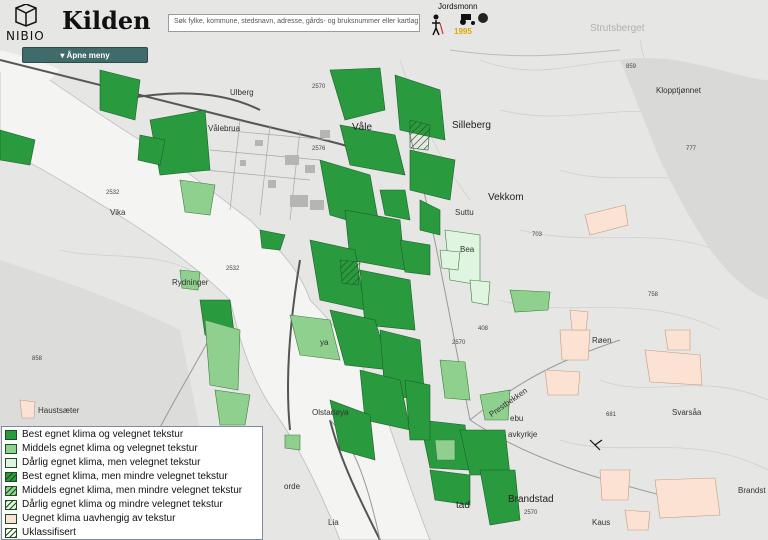  Describe the element at coordinates (752, 490) in the screenshot. I see `place-label: Brandst` at that location.